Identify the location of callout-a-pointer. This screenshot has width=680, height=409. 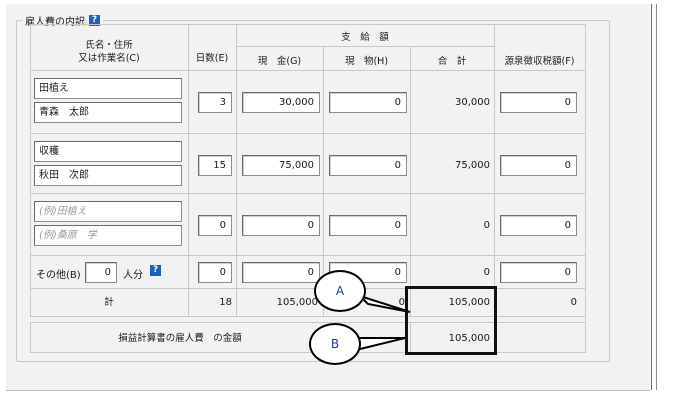
(385, 304).